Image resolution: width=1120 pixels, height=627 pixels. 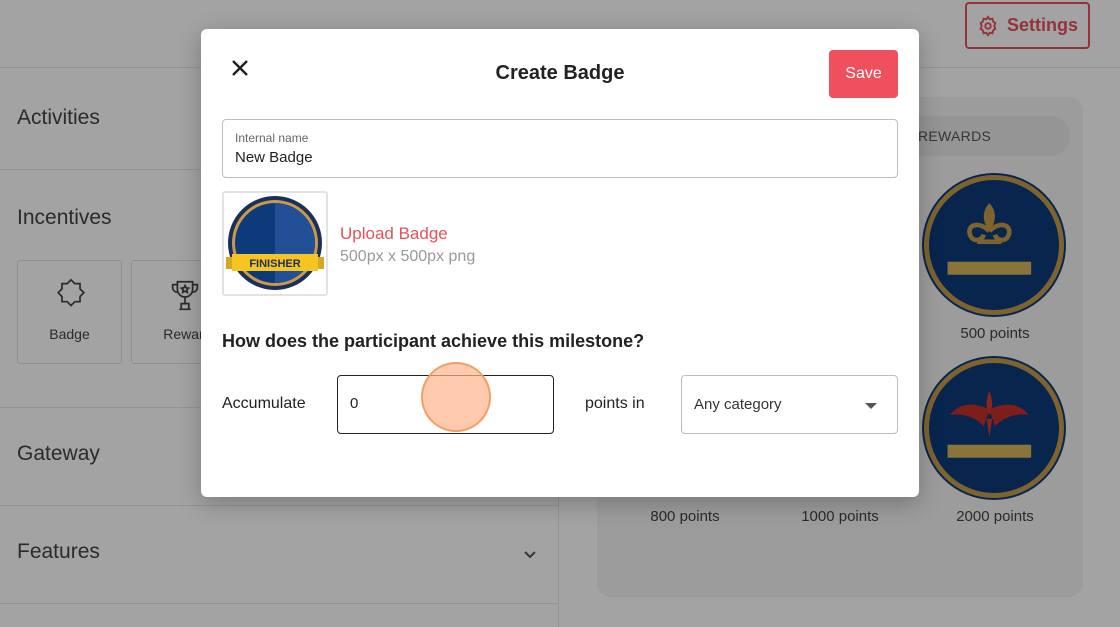 What do you see at coordinates (272, 138) in the screenshot?
I see `internal-name-label: Internal name` at bounding box center [272, 138].